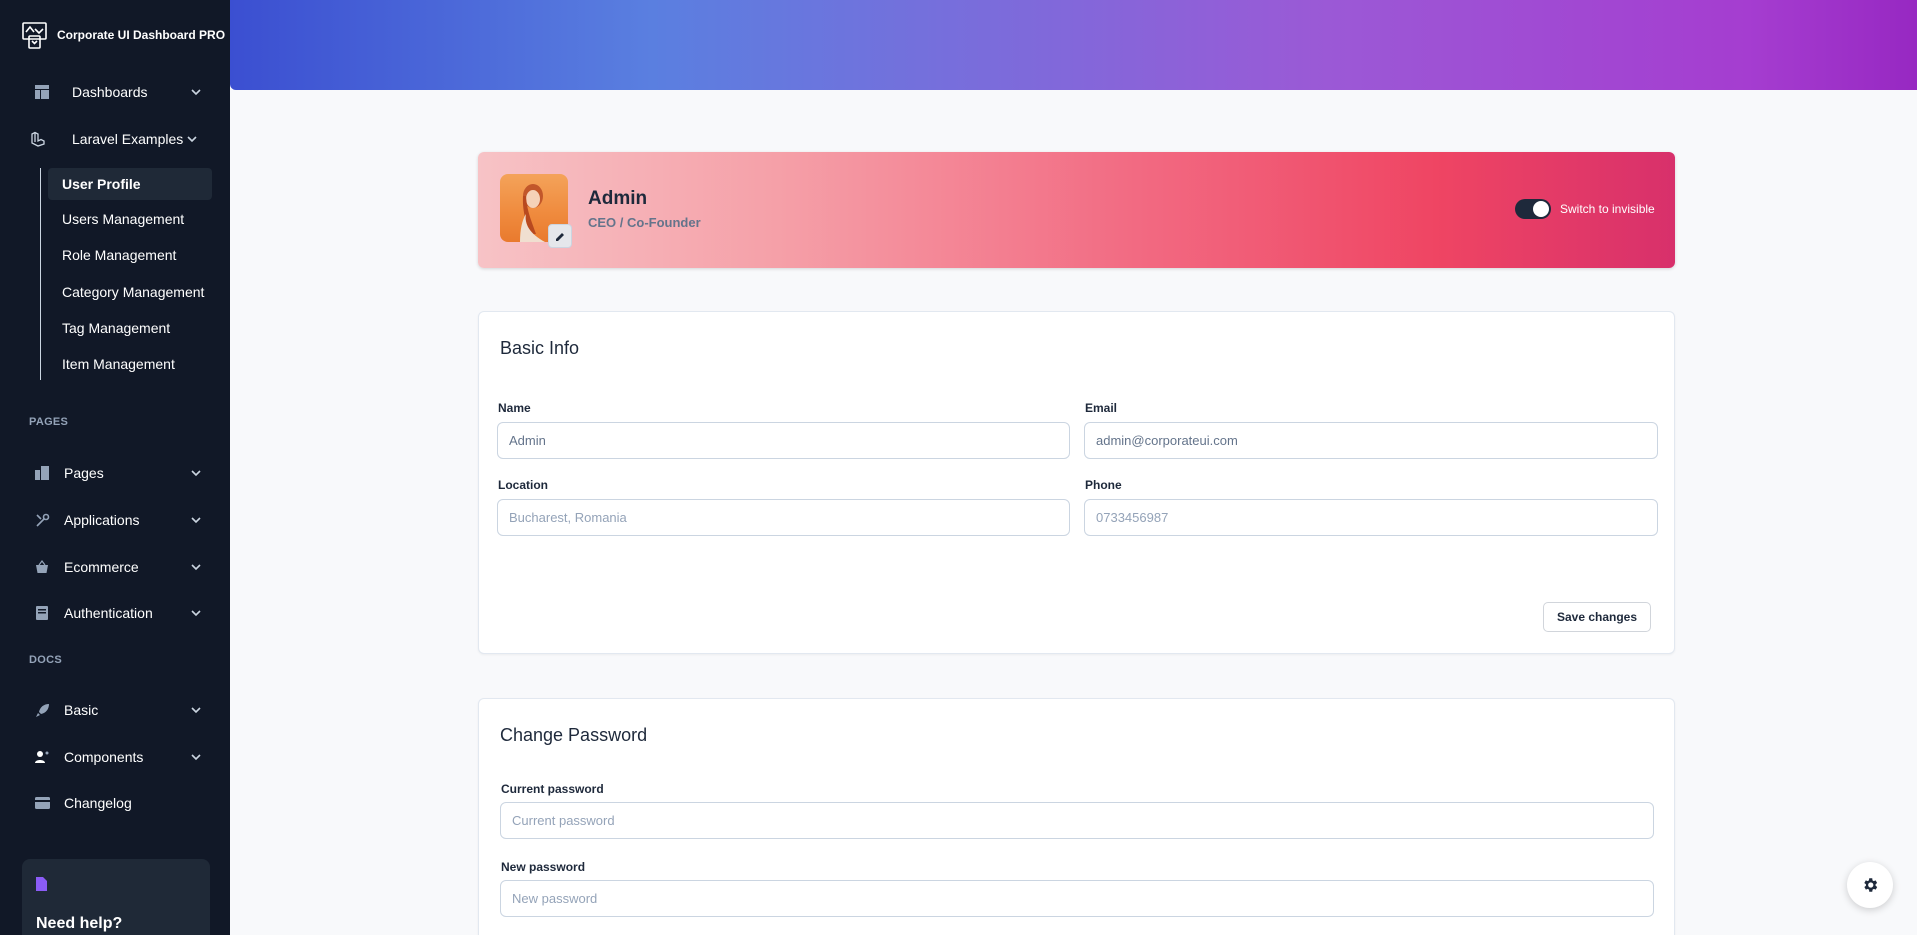 Image resolution: width=1917 pixels, height=935 pixels. I want to click on visibility-toggle, so click(1533, 209).